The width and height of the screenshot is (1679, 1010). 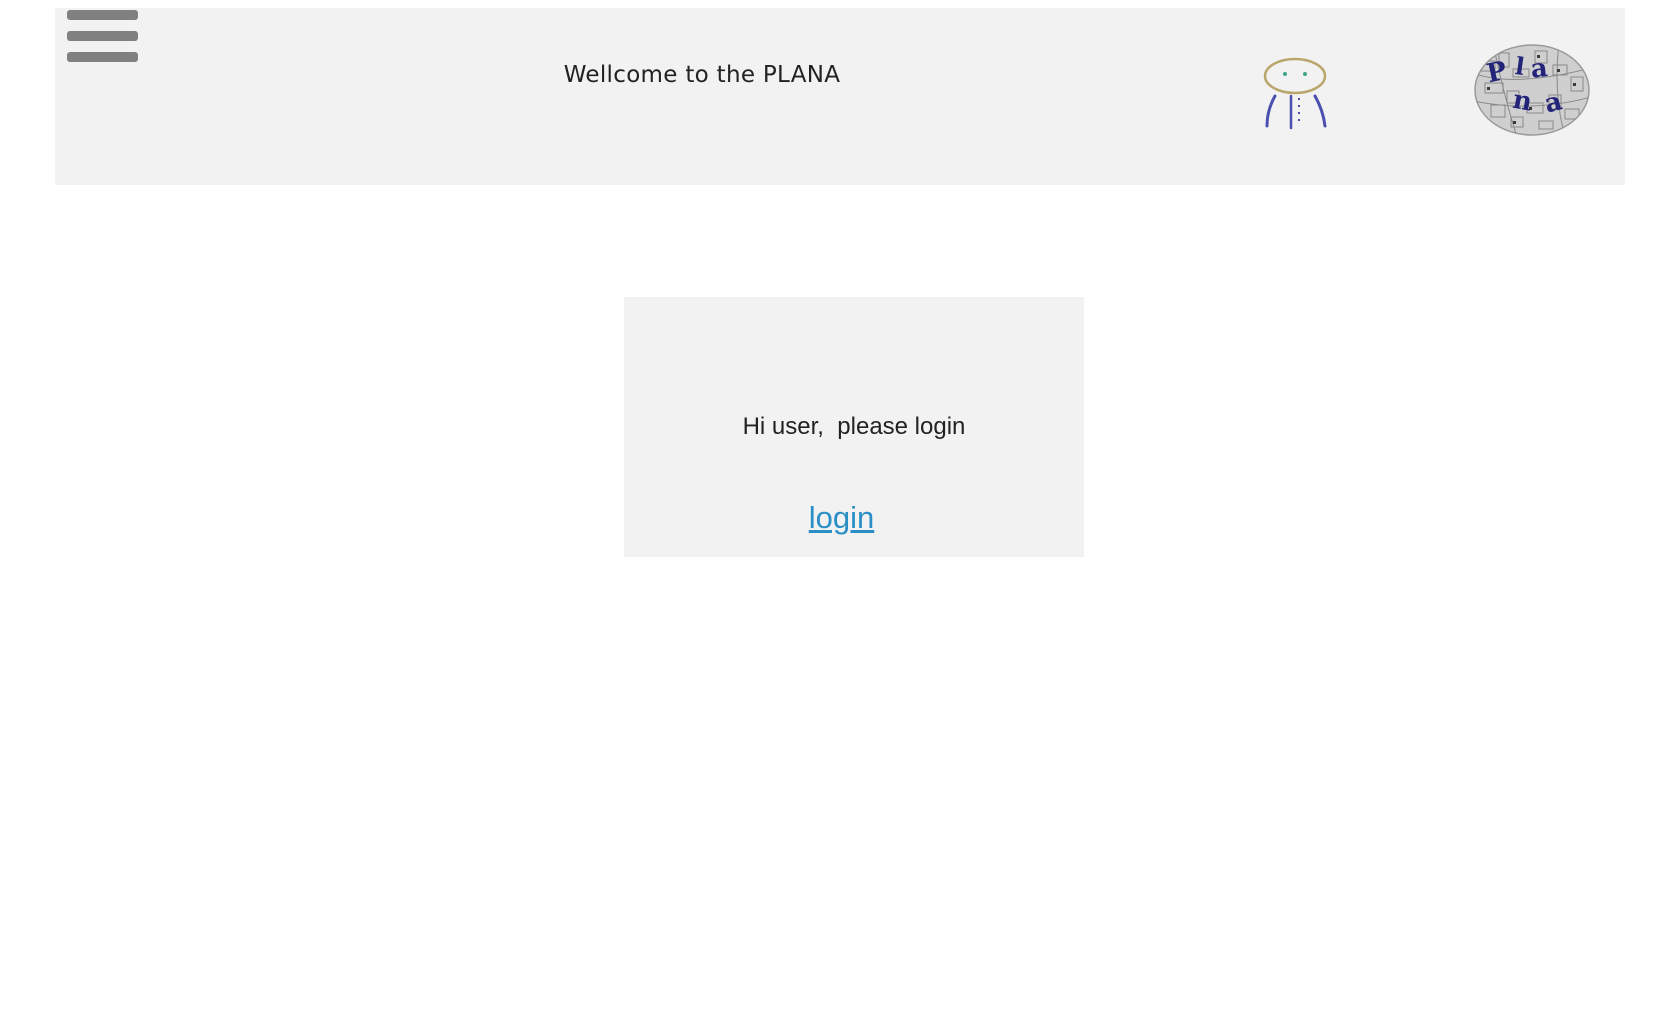 I want to click on plana-logo-icon: P l a n a, so click(x=1532, y=90).